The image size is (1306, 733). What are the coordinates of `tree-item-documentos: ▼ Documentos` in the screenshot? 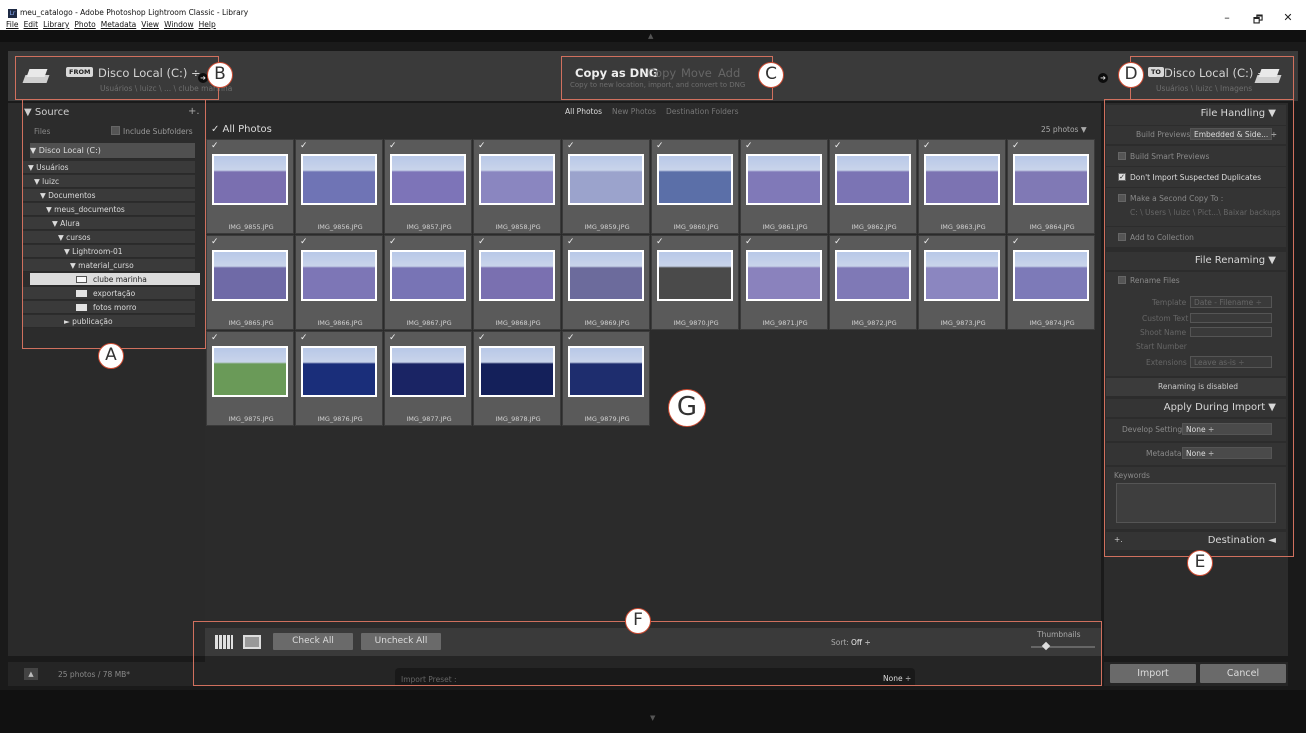 It's located at (108, 195).